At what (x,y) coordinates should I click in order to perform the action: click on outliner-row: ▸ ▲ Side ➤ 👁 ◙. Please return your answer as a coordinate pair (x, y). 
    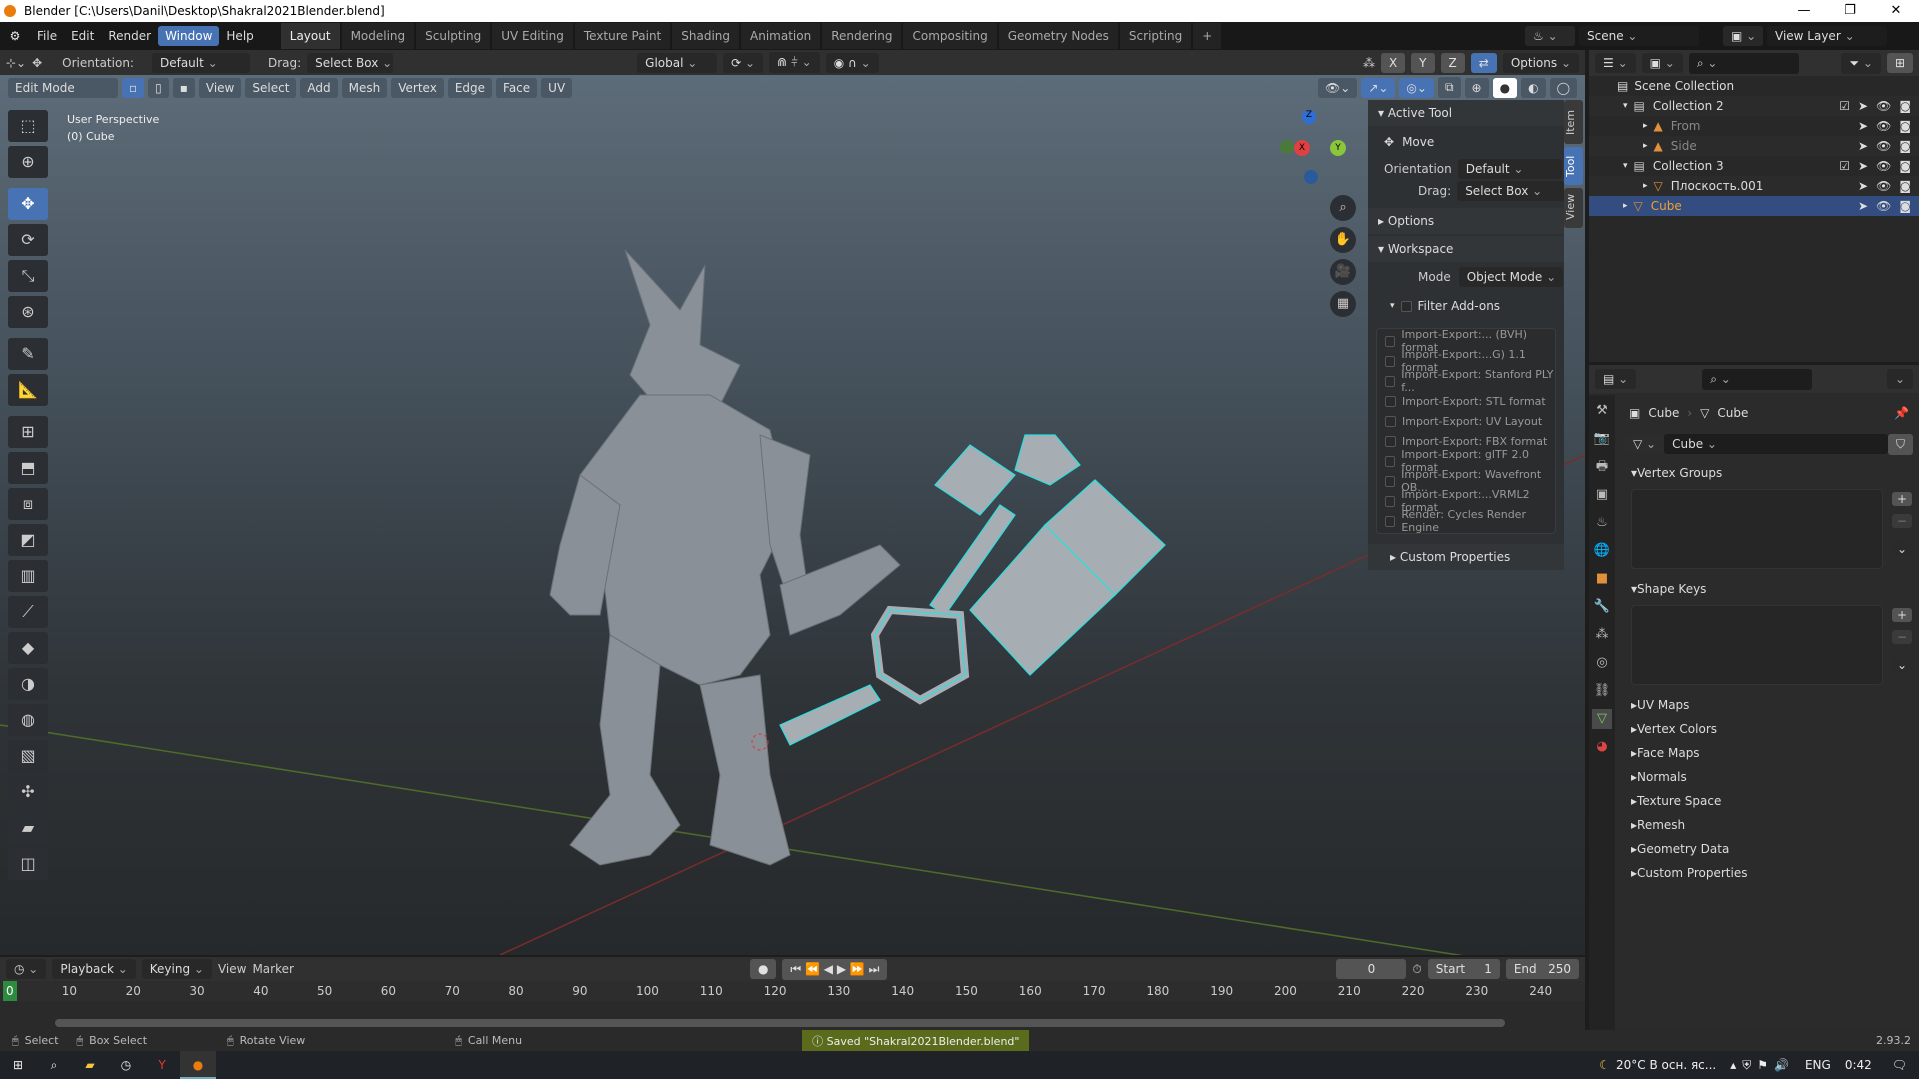
    Looking at the image, I should click on (1754, 146).